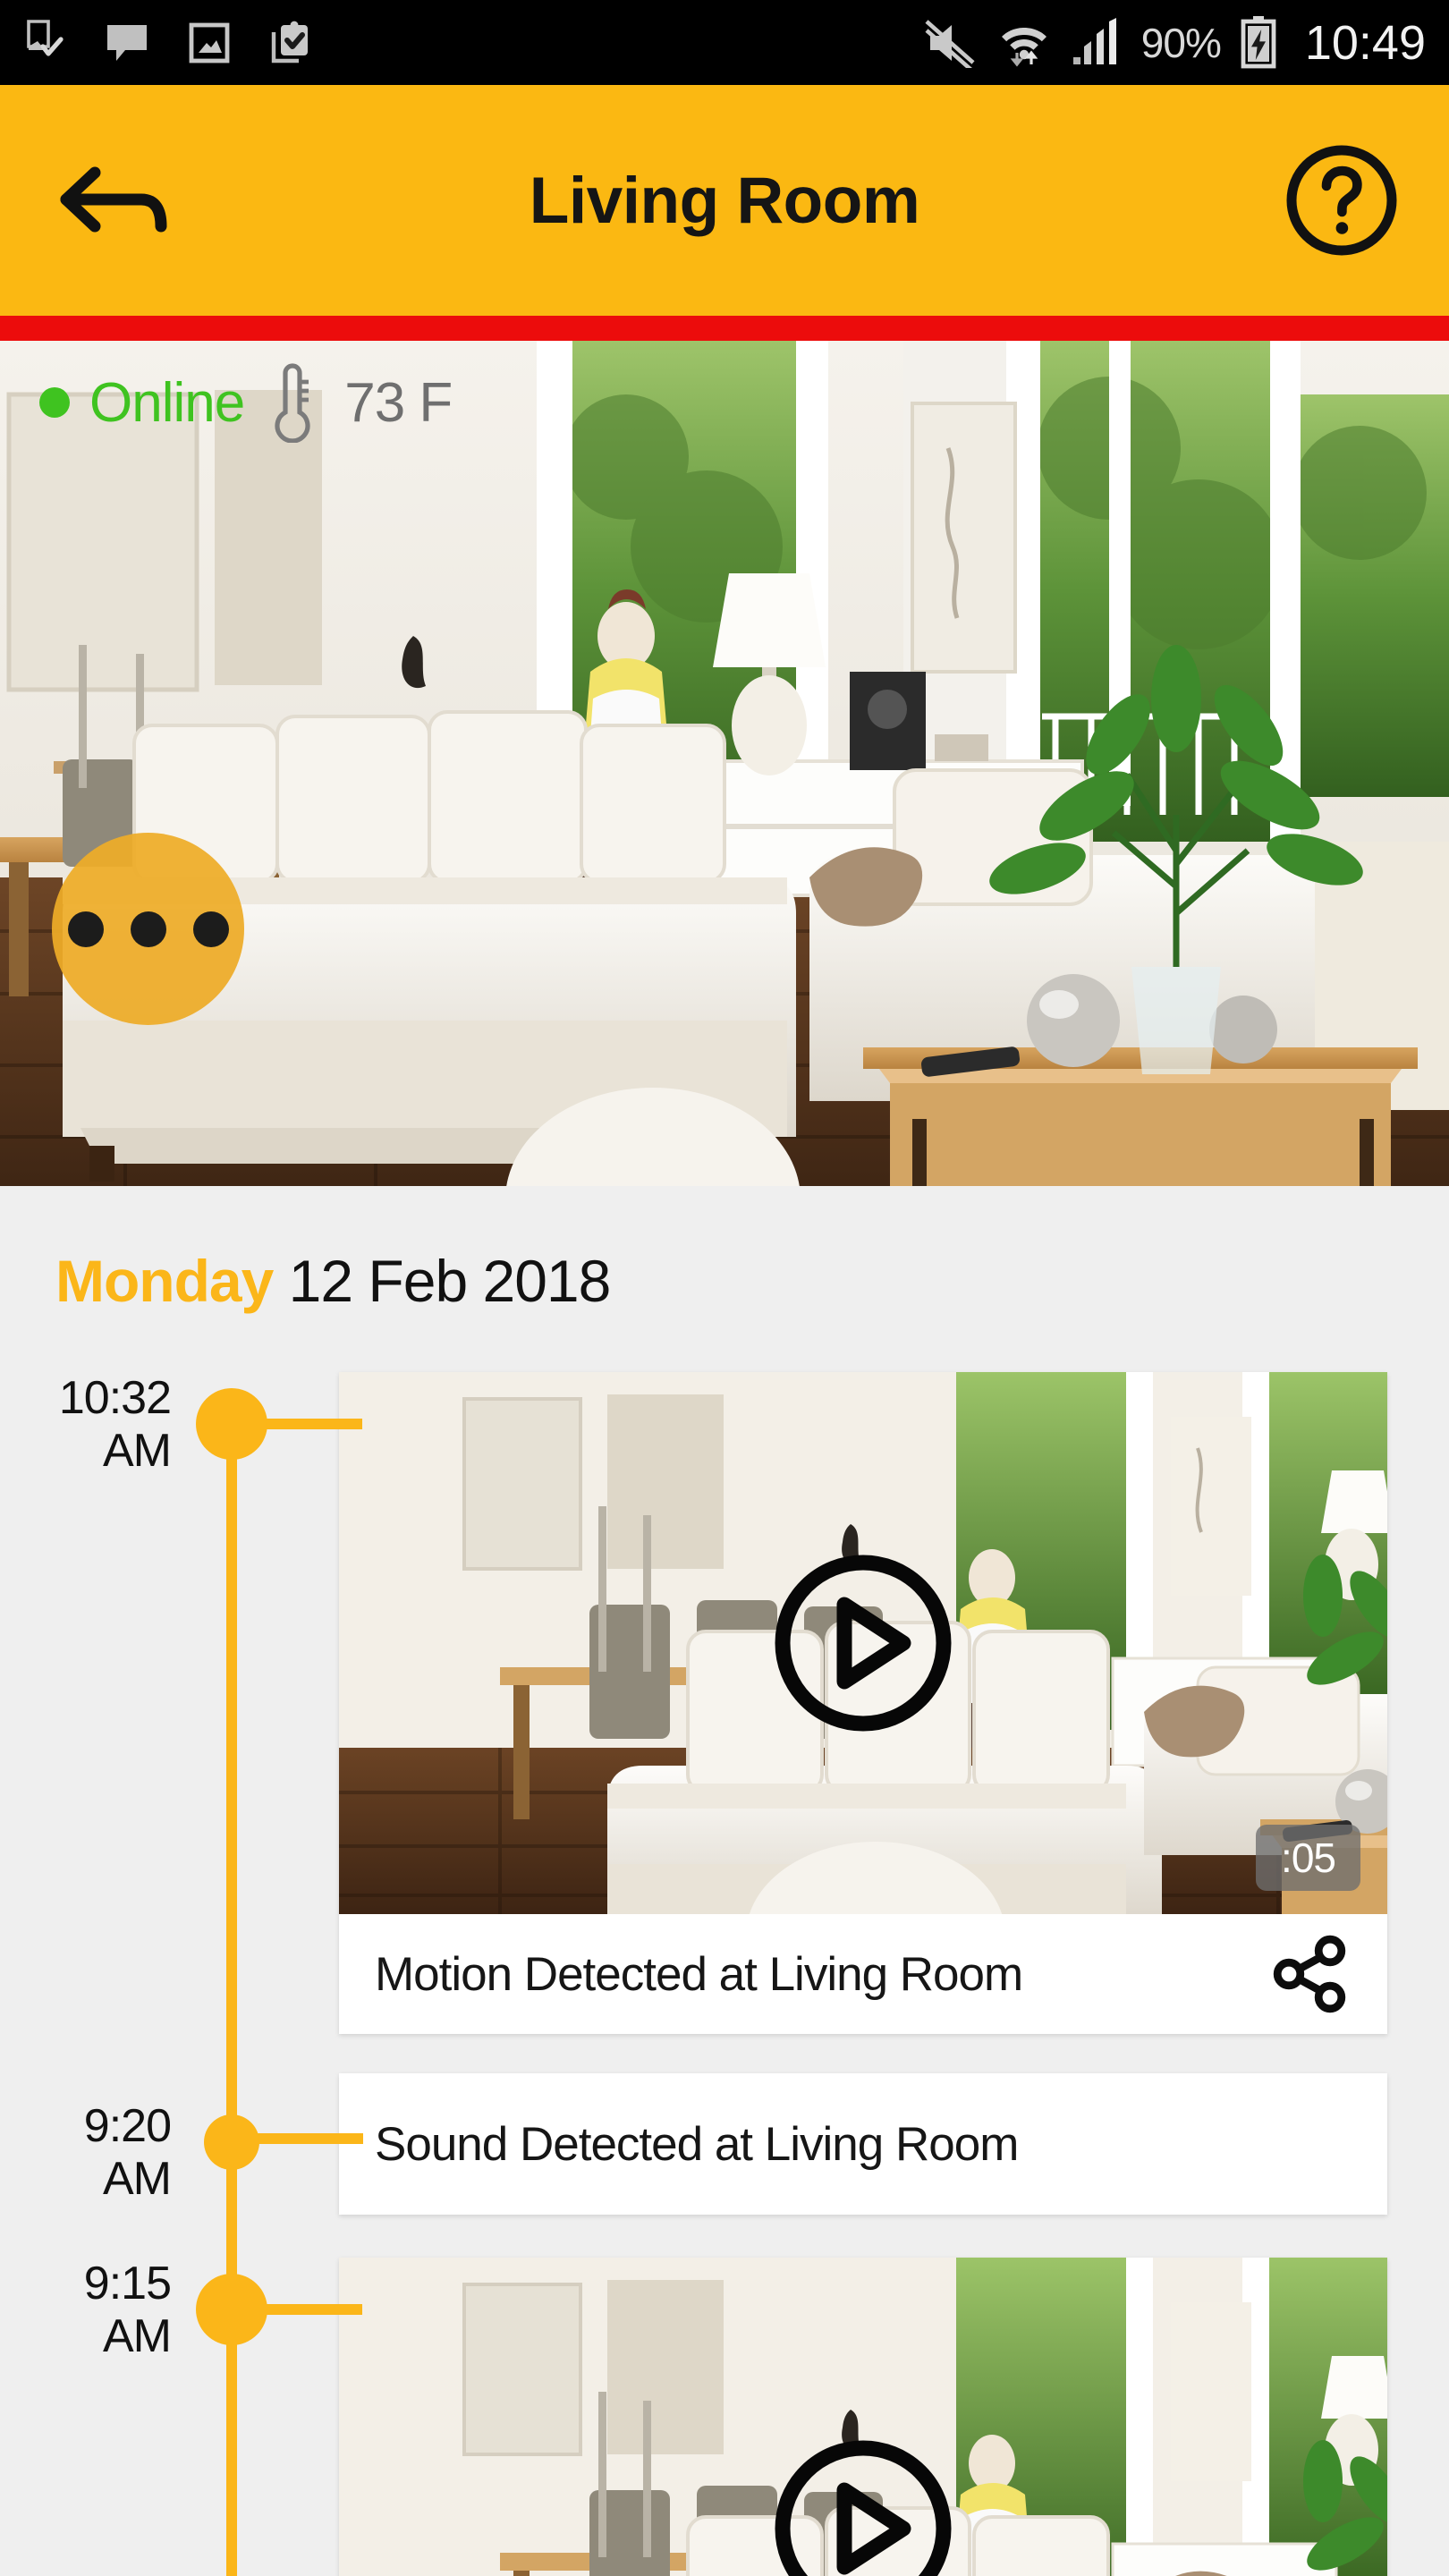 This screenshot has width=1449, height=2576. I want to click on event-time: 10:32 AM, so click(105, 1425).